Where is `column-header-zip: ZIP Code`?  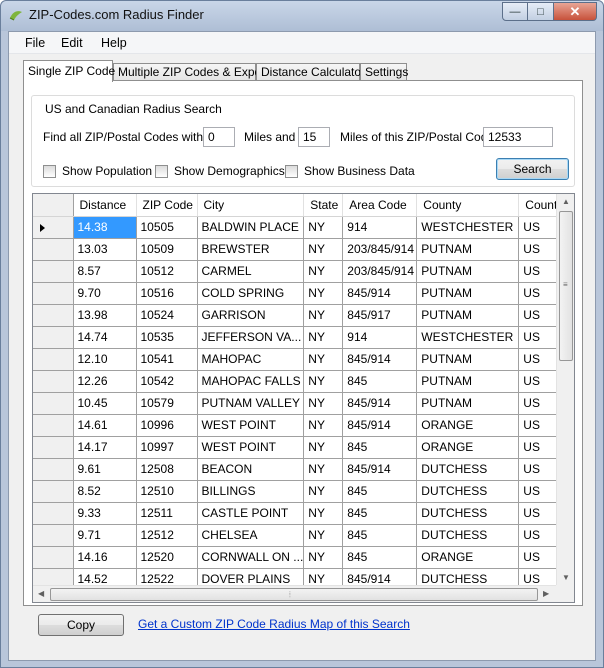
column-header-zip: ZIP Code is located at coordinates (167, 205).